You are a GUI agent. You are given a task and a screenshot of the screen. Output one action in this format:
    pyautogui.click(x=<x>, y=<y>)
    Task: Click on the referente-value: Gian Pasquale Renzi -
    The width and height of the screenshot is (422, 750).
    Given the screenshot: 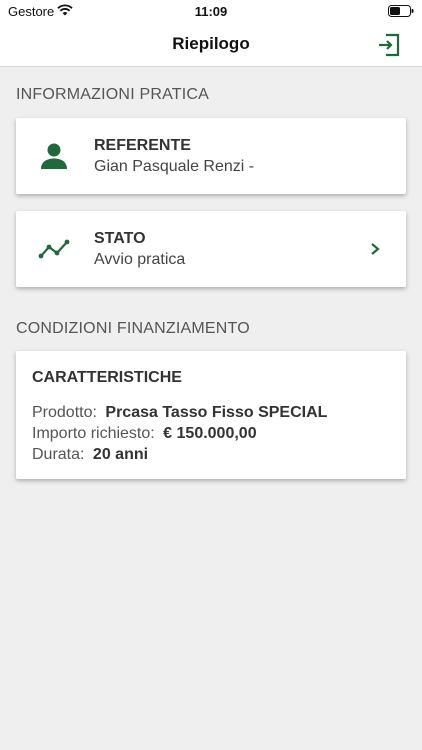 What is the action you would take?
    pyautogui.click(x=174, y=166)
    